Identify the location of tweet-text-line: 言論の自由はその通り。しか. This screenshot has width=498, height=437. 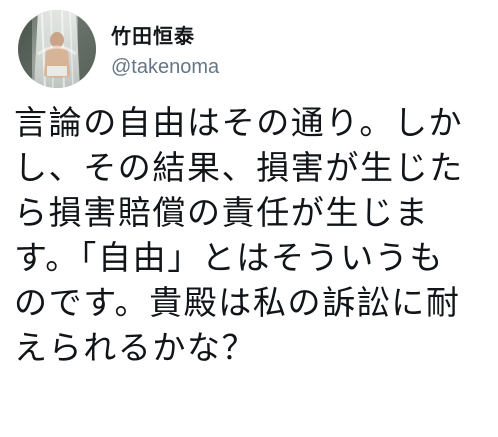
(239, 122).